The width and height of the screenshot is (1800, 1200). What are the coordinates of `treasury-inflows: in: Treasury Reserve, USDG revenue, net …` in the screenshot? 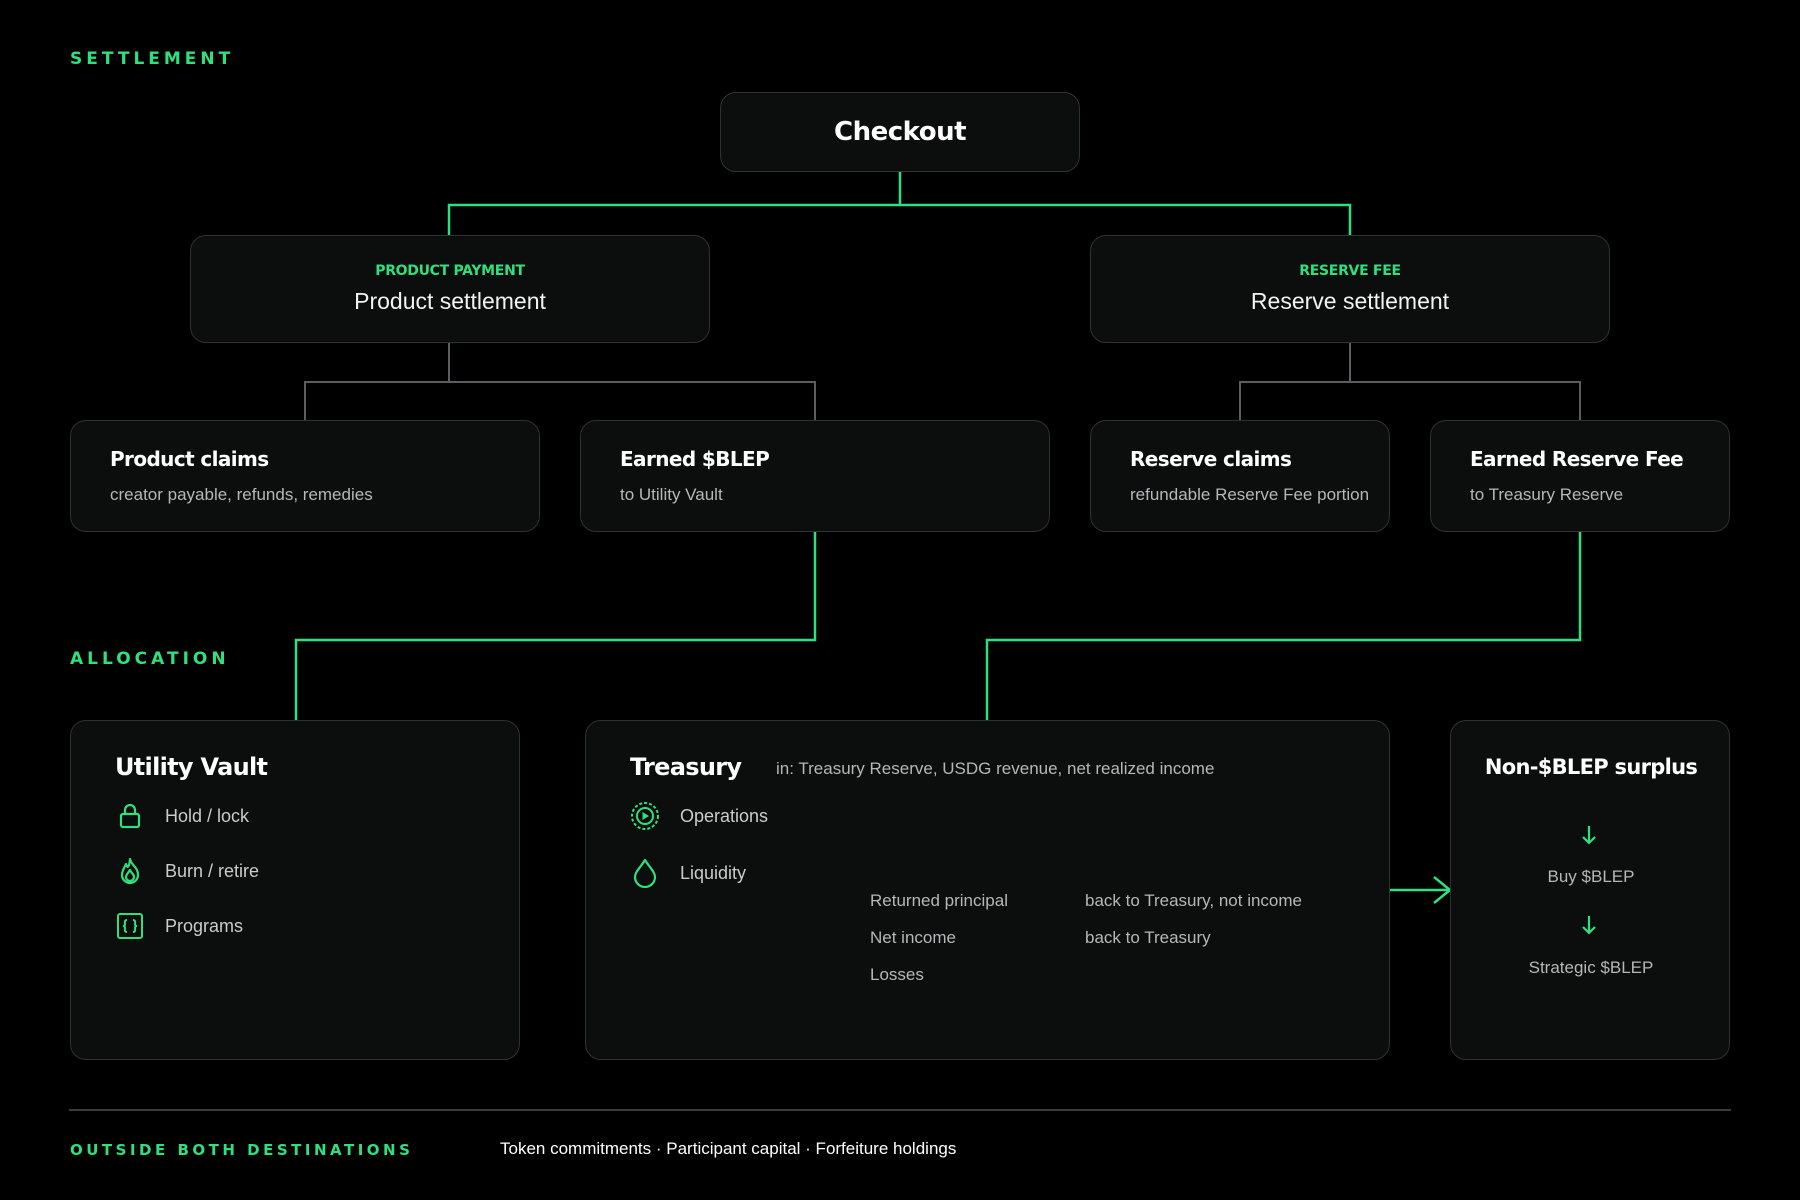 It's located at (995, 768).